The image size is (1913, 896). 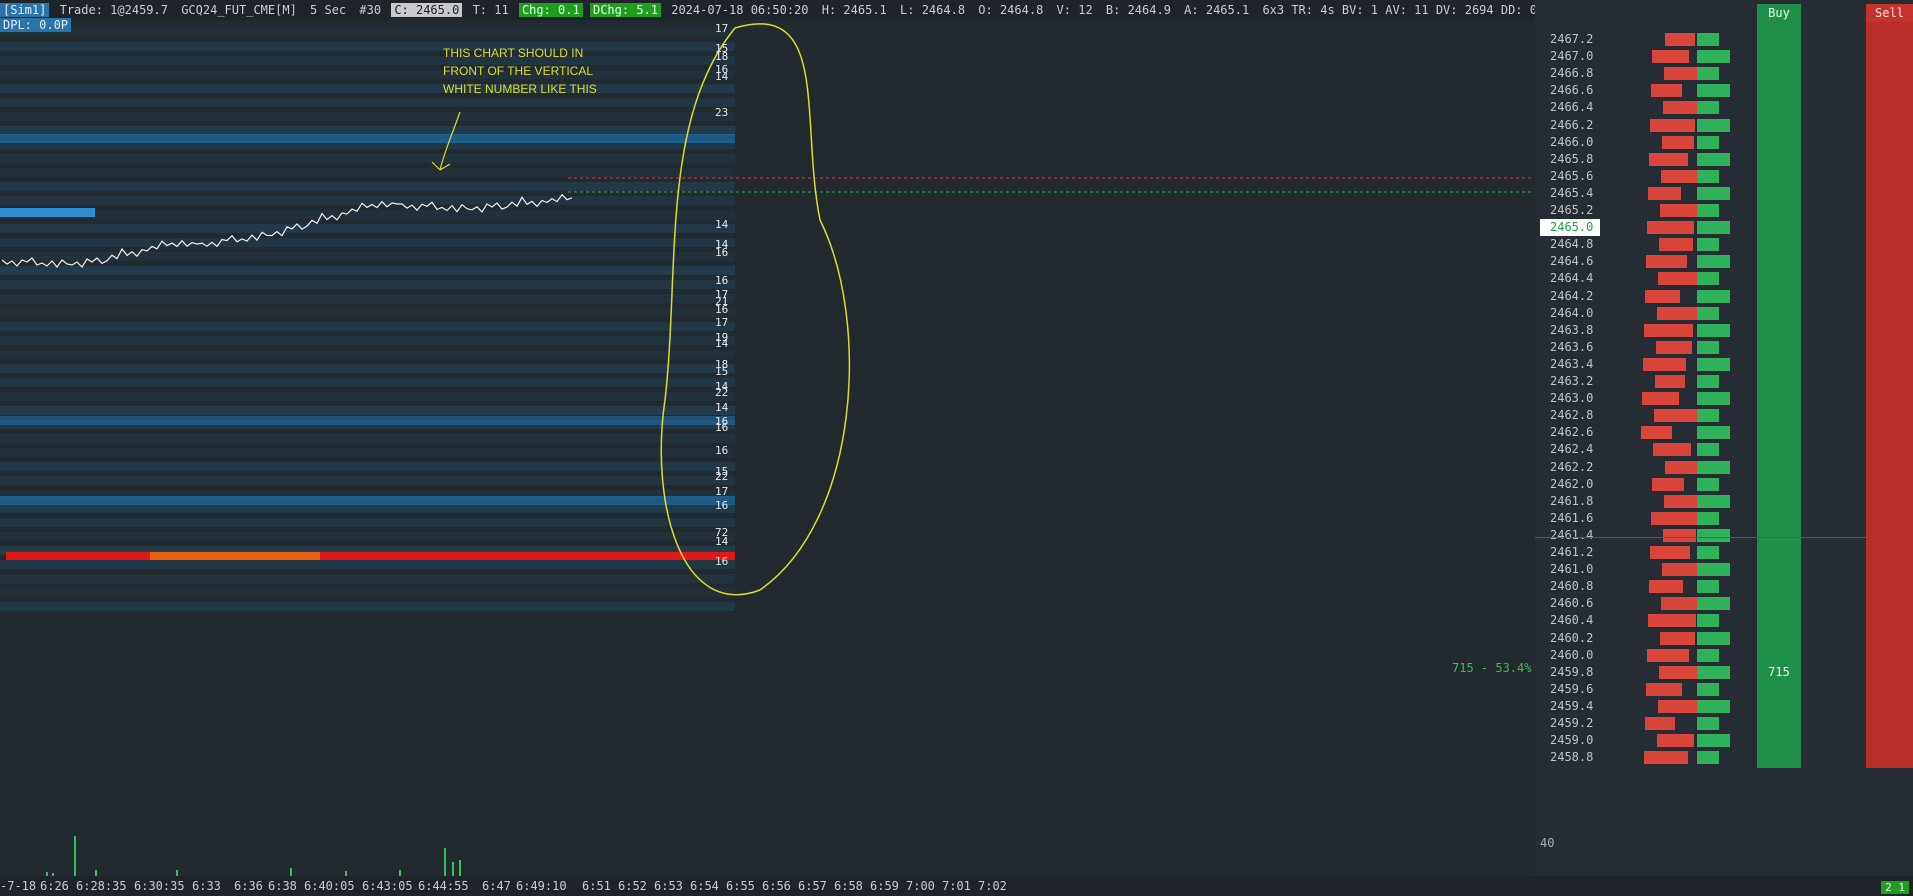 I want to click on ladder-price: 2463.4, so click(x=1572, y=363).